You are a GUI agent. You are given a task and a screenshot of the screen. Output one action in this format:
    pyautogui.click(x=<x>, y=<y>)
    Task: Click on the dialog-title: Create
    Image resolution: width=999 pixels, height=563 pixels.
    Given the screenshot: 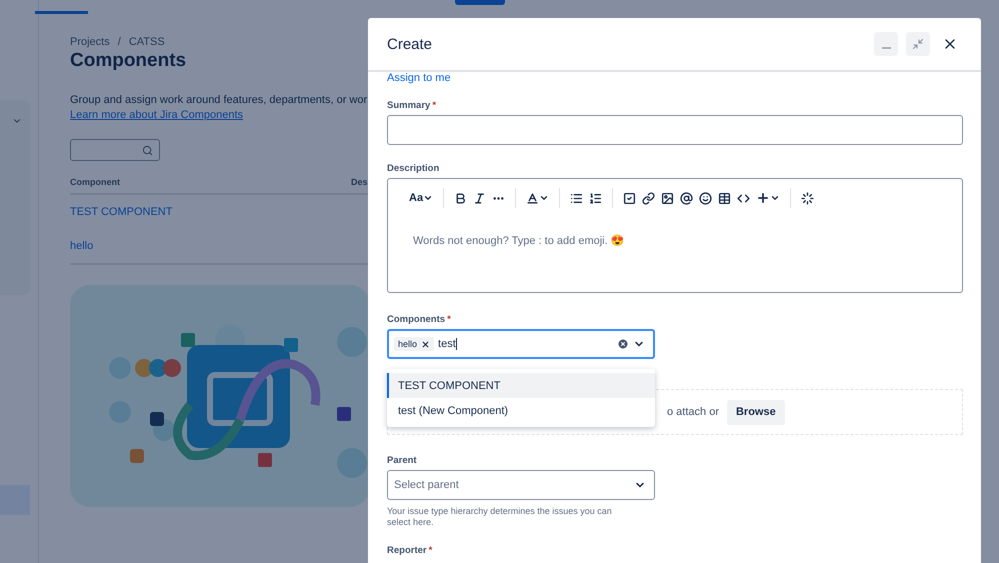 What is the action you would take?
    pyautogui.click(x=410, y=44)
    